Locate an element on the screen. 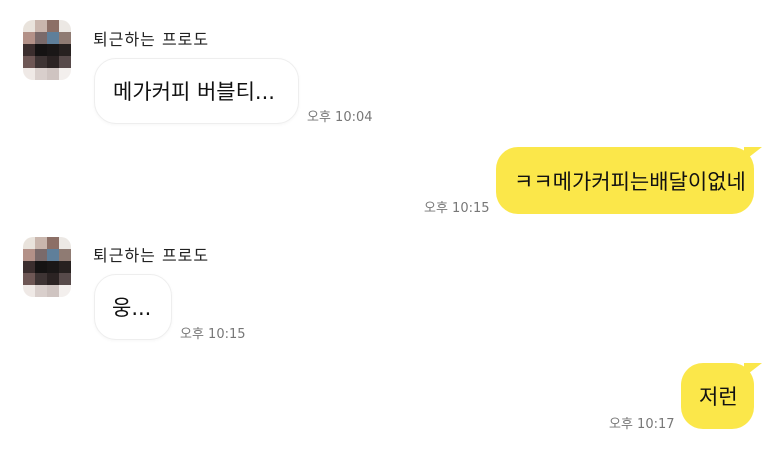 This screenshot has height=449, width=773. message-text: 저런 is located at coordinates (718, 397).